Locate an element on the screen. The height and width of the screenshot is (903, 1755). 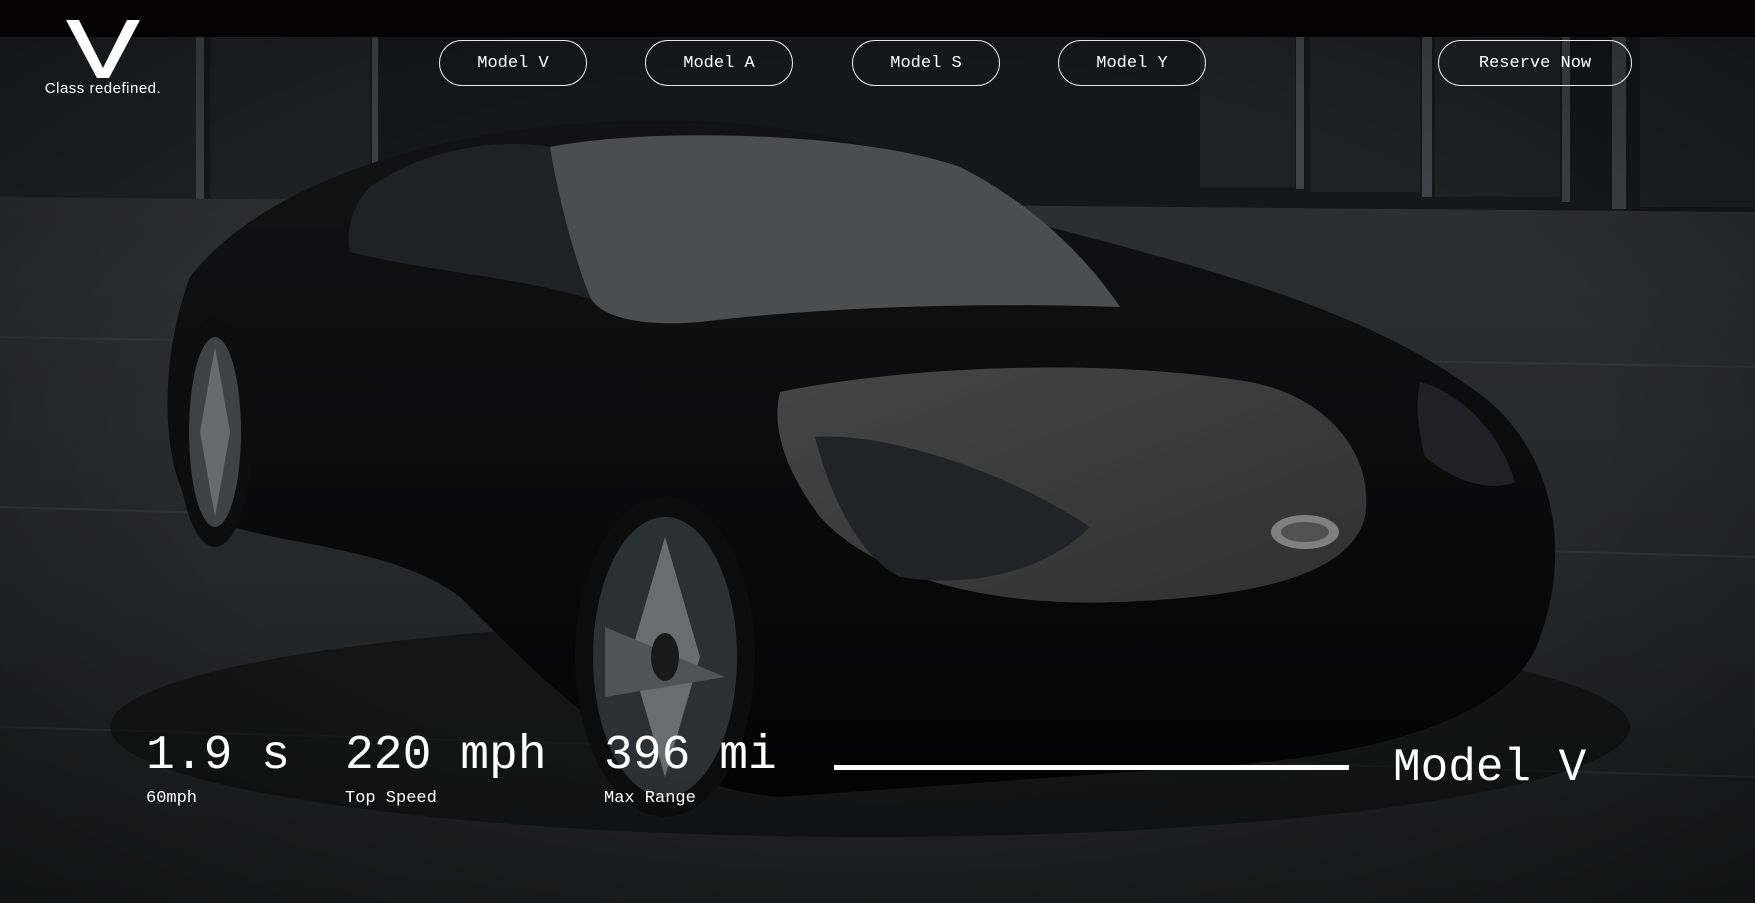
stat-label: 60mph is located at coordinates (172, 798).